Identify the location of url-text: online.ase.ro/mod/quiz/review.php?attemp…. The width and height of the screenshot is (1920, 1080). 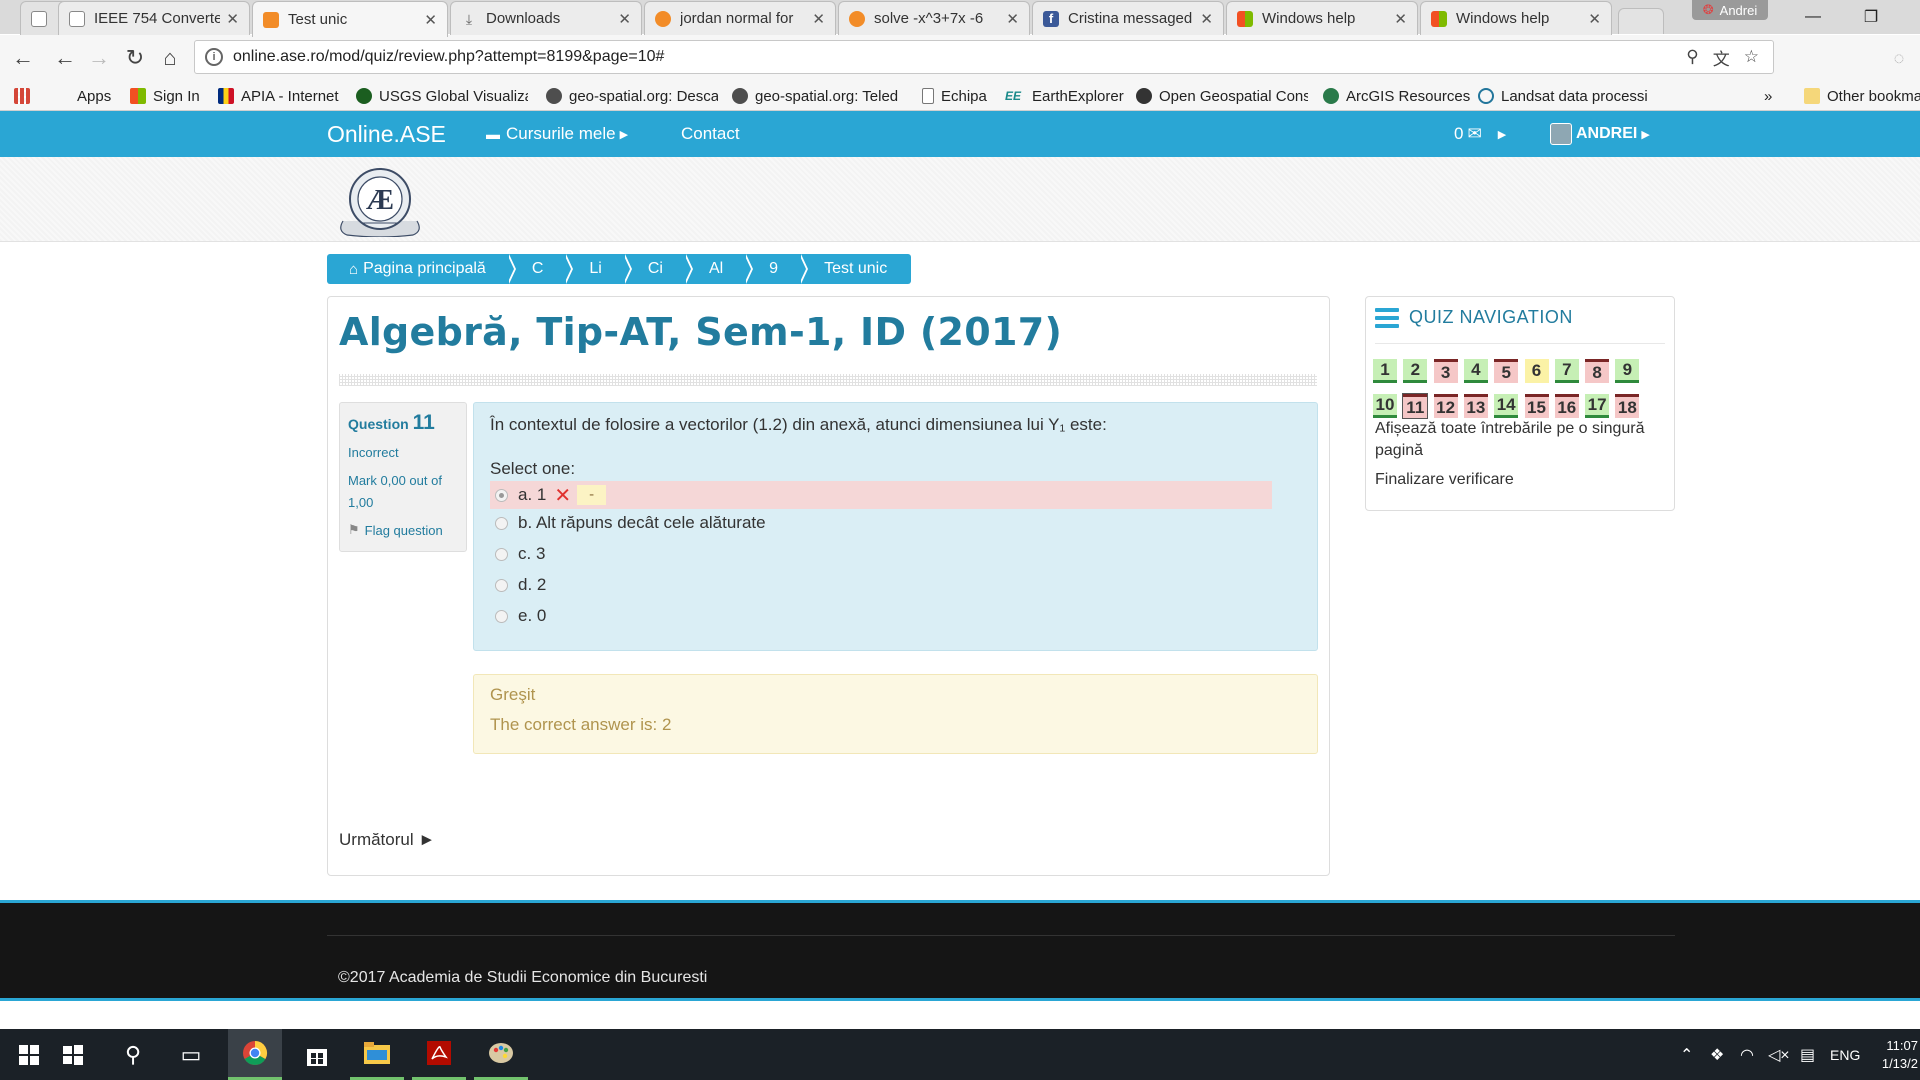
(959, 57).